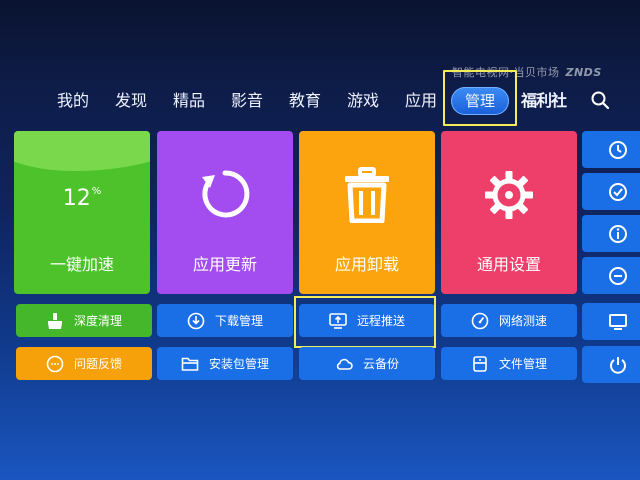  Describe the element at coordinates (247, 101) in the screenshot. I see `nav-tab-media: 影音` at that location.